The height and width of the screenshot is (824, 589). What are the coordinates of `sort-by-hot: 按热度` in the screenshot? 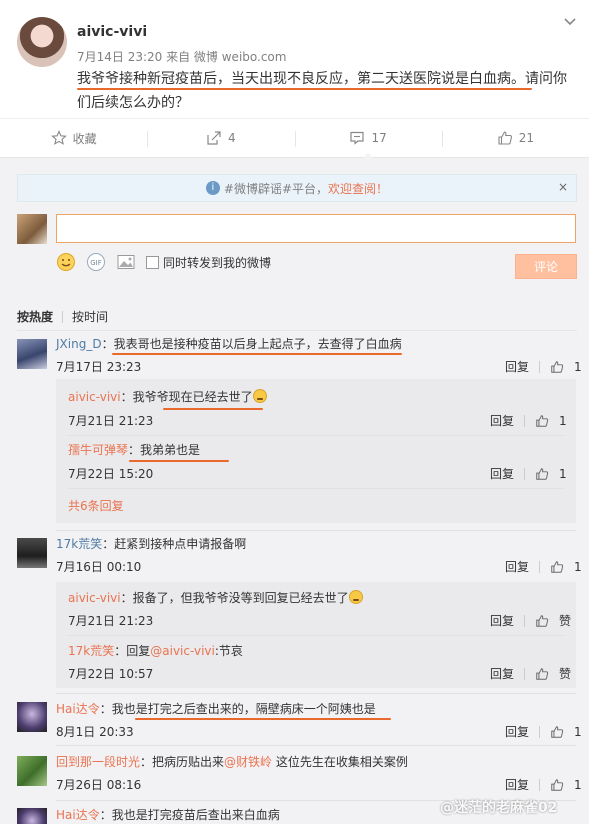 It's located at (35, 316).